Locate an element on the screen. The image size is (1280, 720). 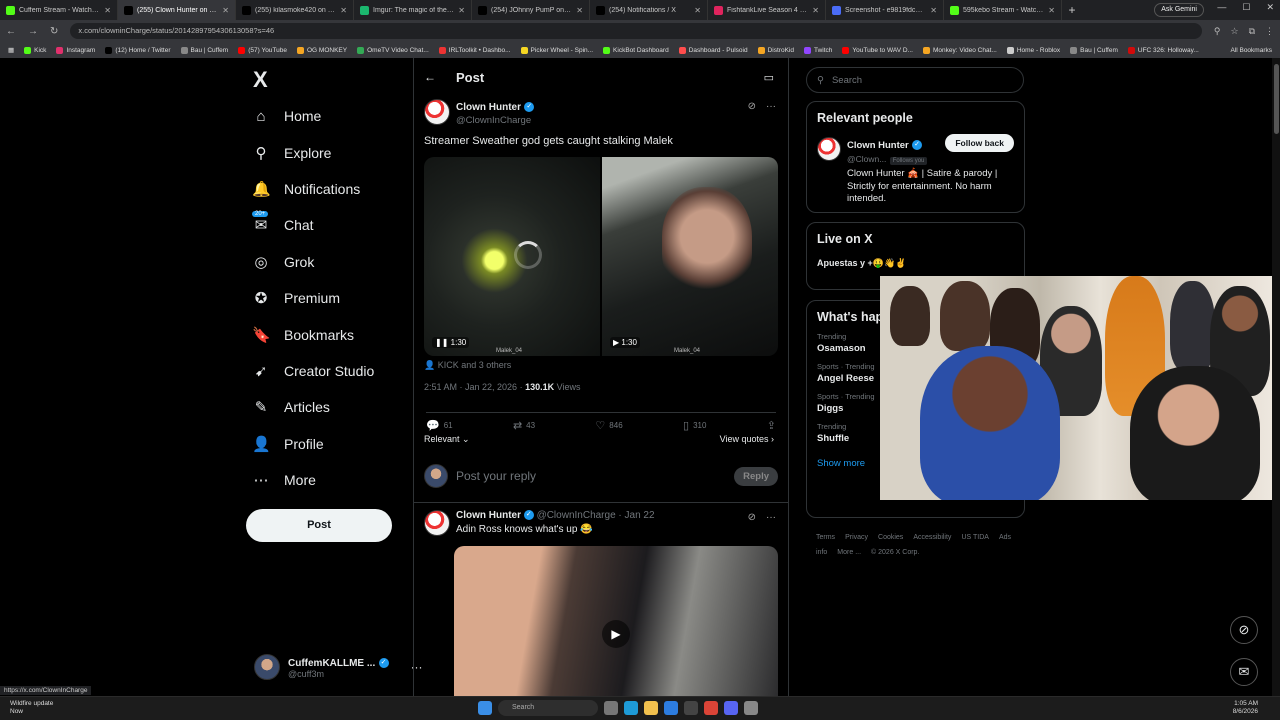
account-switcher: CuffemKALLME ... ✓ @cuff3m ··· is located at coordinates (338, 667).